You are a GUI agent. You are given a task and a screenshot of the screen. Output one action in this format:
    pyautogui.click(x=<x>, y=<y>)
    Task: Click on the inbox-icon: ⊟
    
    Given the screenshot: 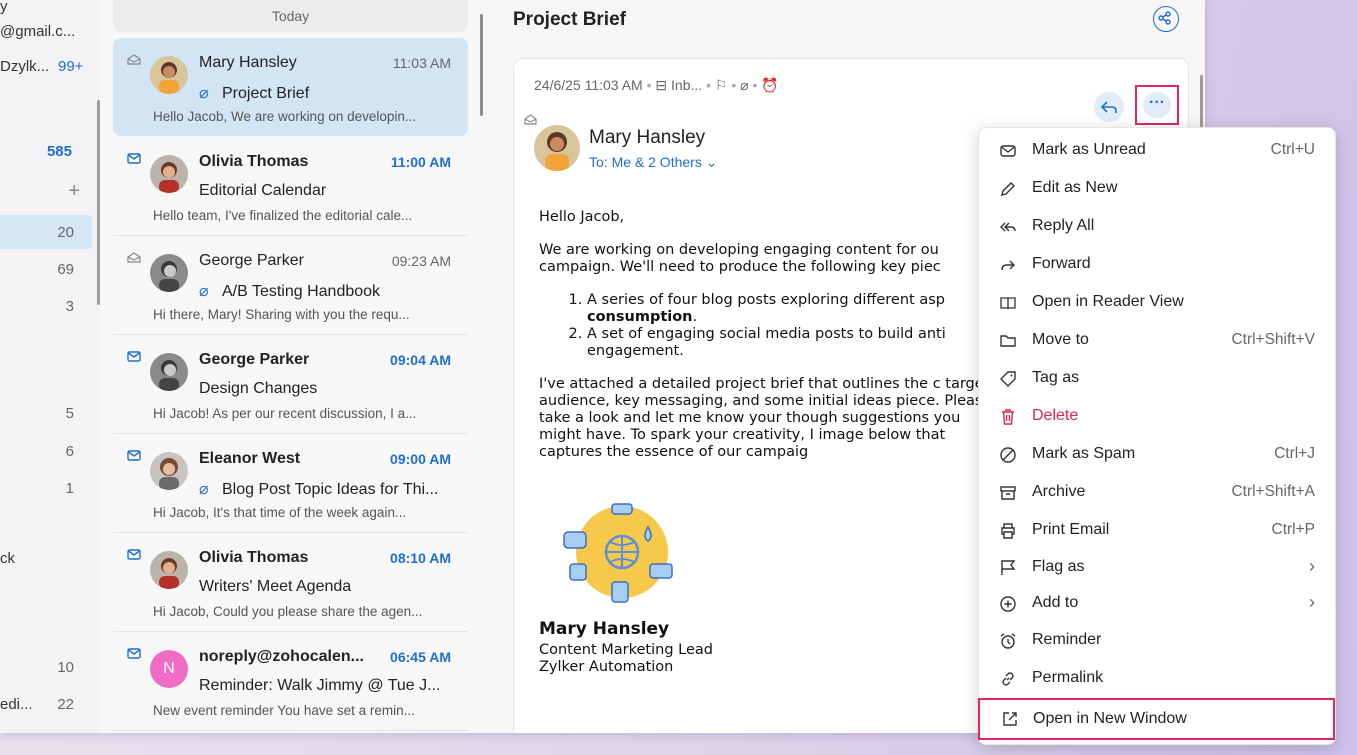 What is the action you would take?
    pyautogui.click(x=661, y=85)
    